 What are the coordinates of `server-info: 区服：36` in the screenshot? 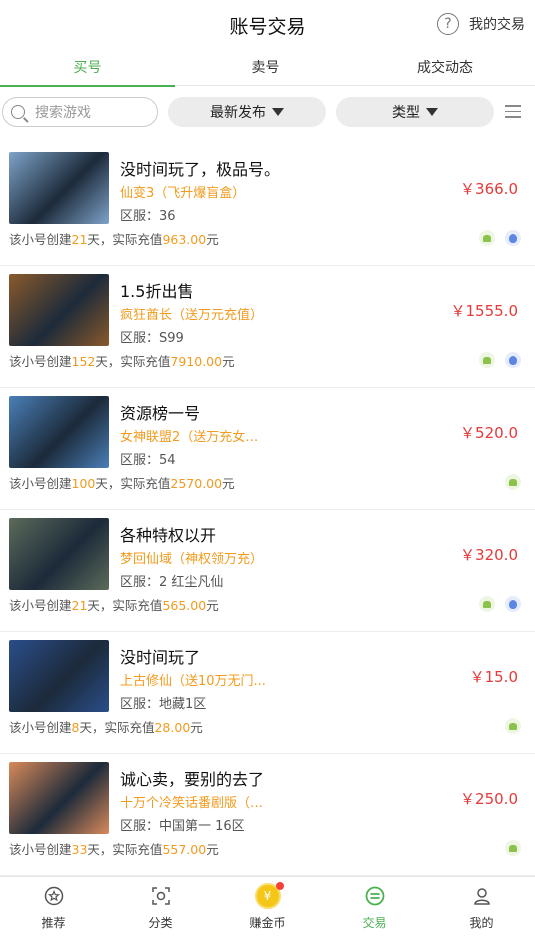 It's located at (148, 216).